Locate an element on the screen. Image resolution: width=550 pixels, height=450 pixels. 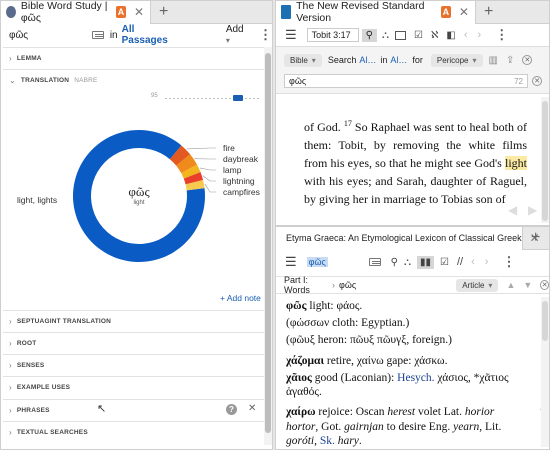
next-page-icon: ▶ is located at coordinates (532, 210).